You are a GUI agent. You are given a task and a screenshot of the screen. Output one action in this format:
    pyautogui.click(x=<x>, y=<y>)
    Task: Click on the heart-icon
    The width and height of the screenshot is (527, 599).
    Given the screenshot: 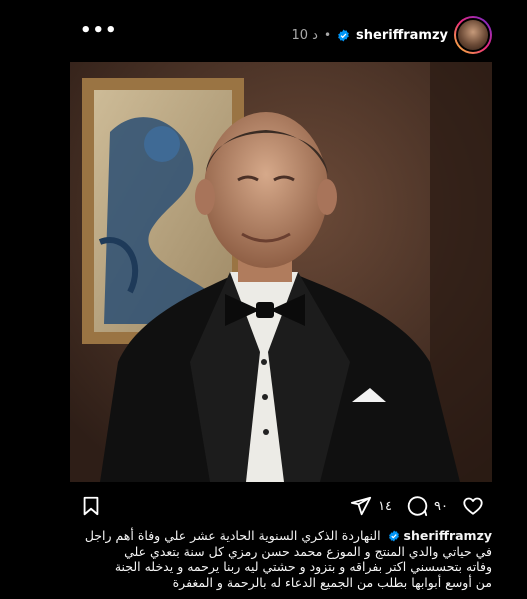 What is the action you would take?
    pyautogui.click(x=473, y=506)
    